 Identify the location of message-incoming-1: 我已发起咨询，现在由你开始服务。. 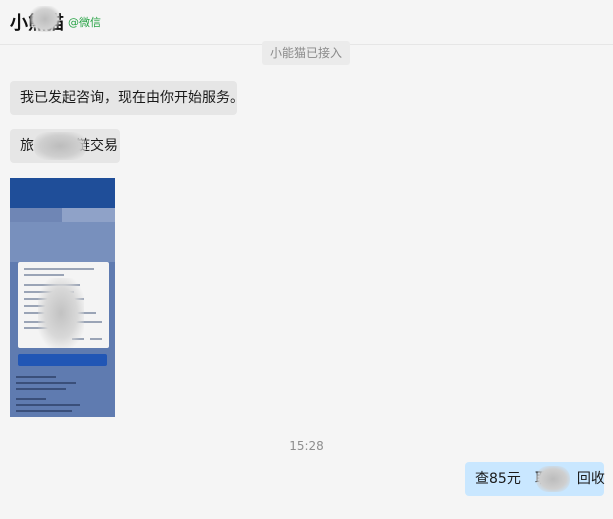
(127, 98).